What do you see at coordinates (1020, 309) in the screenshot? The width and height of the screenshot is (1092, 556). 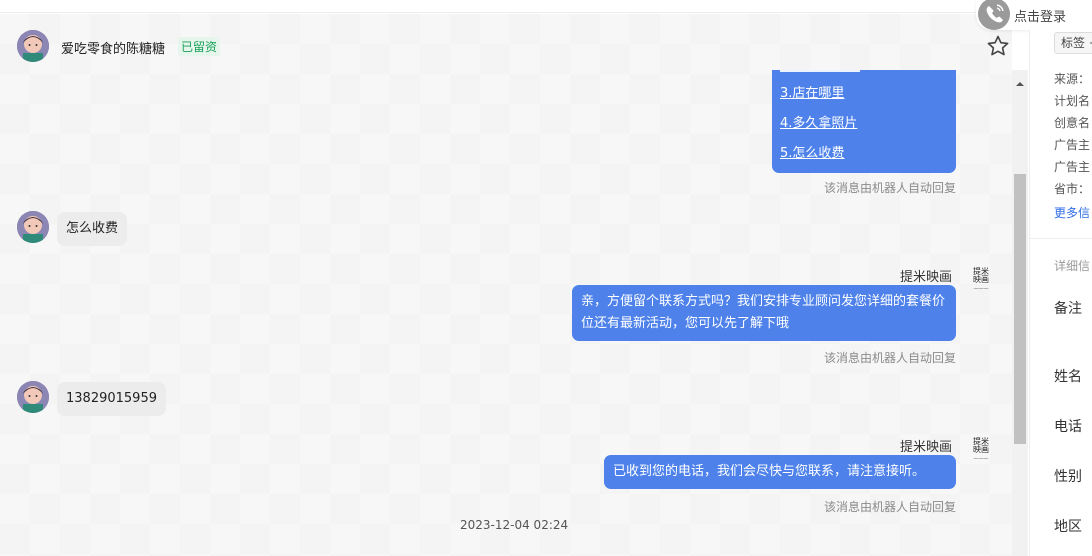 I see `scroll-thumb` at bounding box center [1020, 309].